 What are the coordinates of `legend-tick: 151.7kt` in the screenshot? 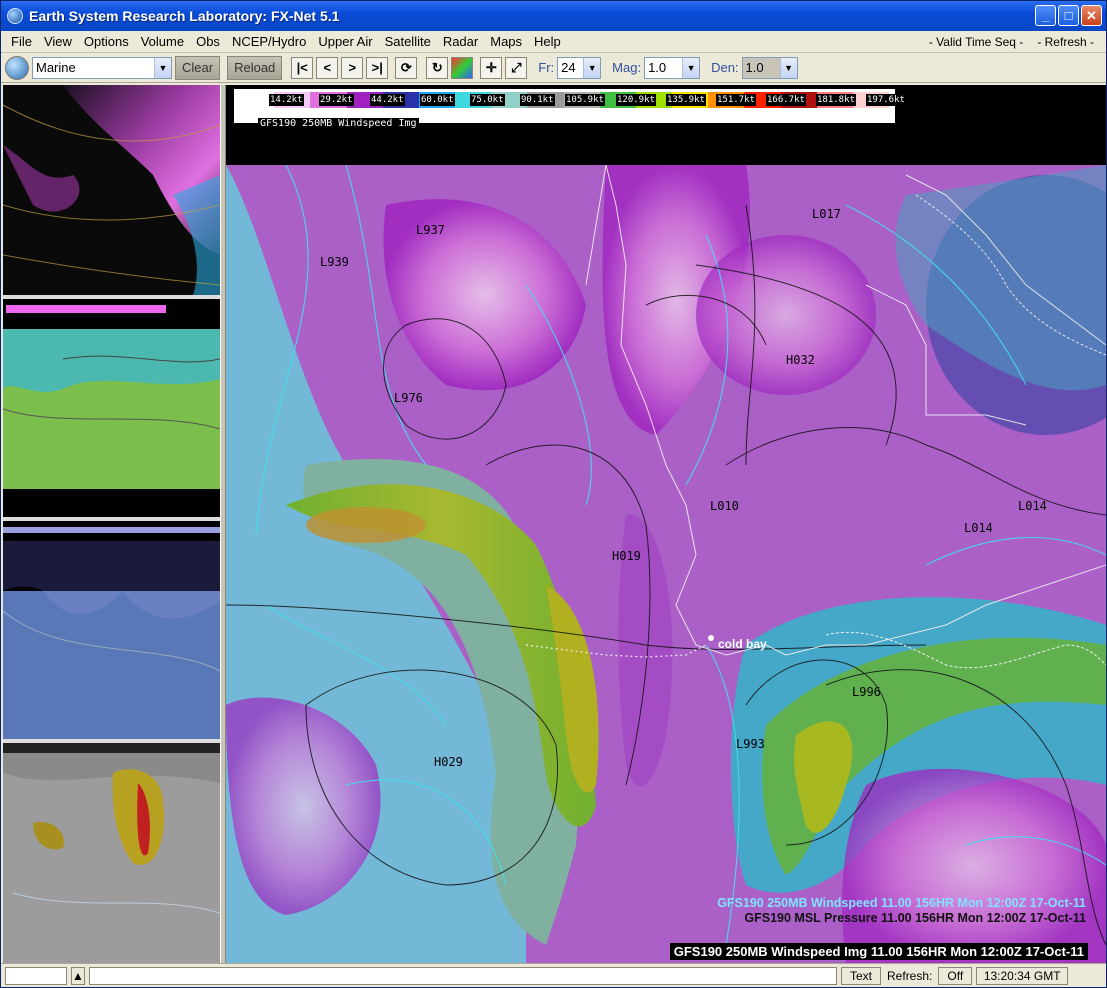 It's located at (736, 100).